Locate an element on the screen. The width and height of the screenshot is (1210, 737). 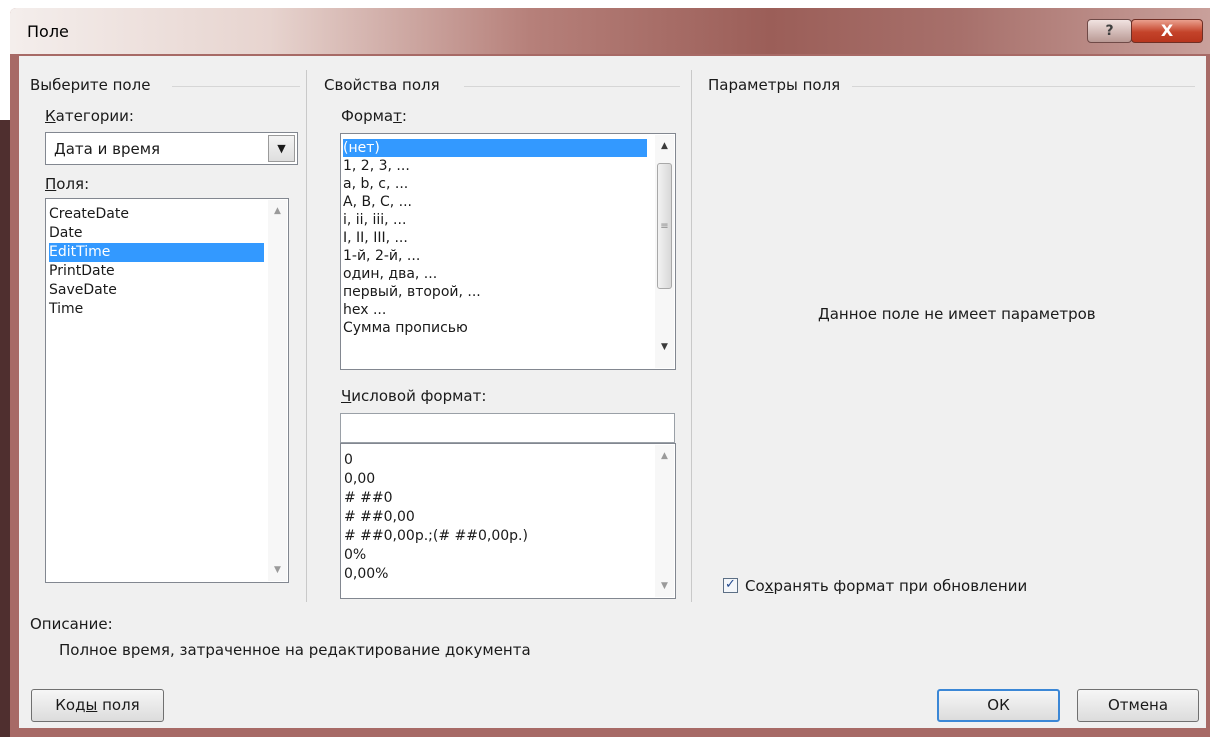
list-item: # ##0 is located at coordinates (368, 498).